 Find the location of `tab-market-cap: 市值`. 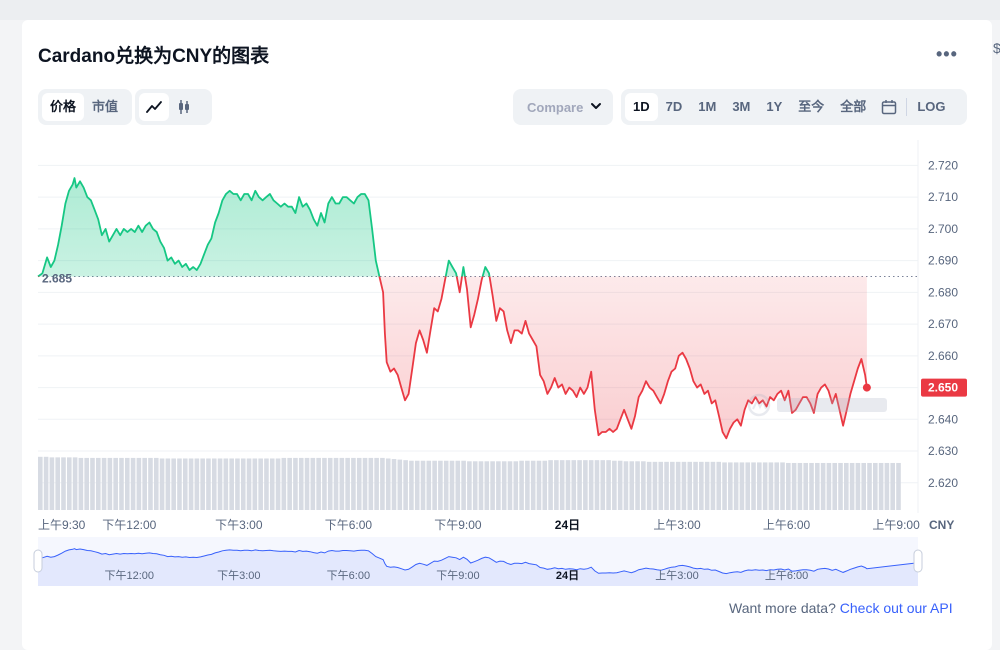

tab-market-cap: 市值 is located at coordinates (105, 107).